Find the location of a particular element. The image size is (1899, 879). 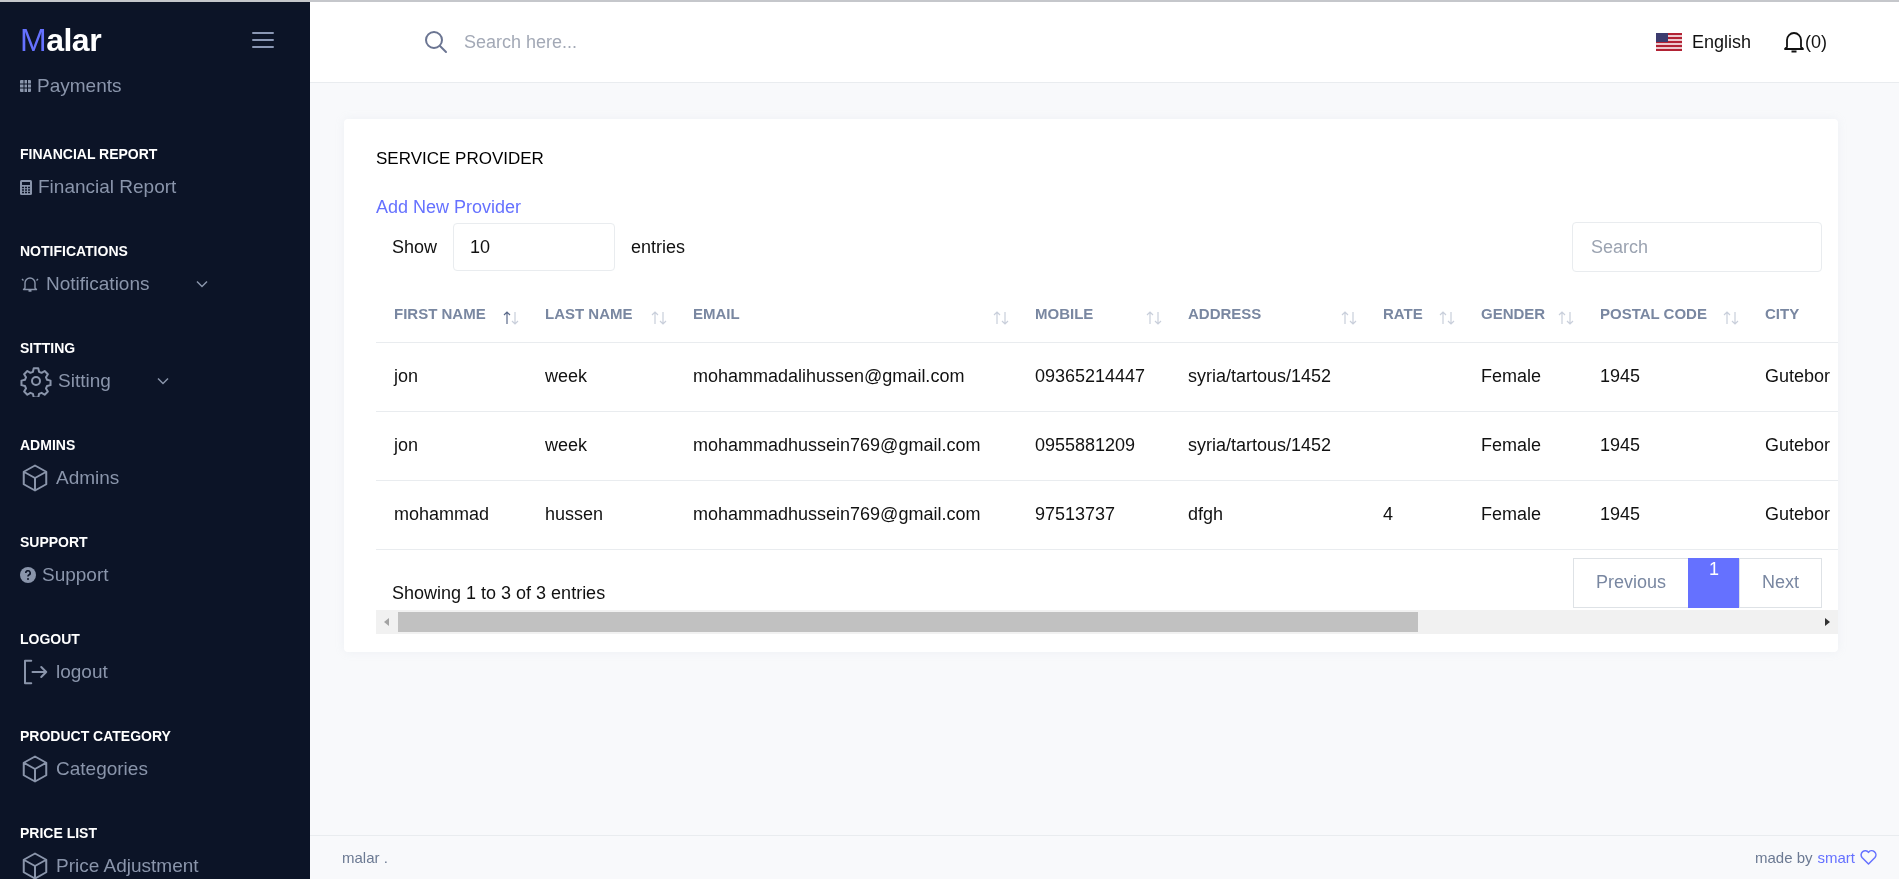

column-header: POSTAL CODE is located at coordinates (1664, 314).